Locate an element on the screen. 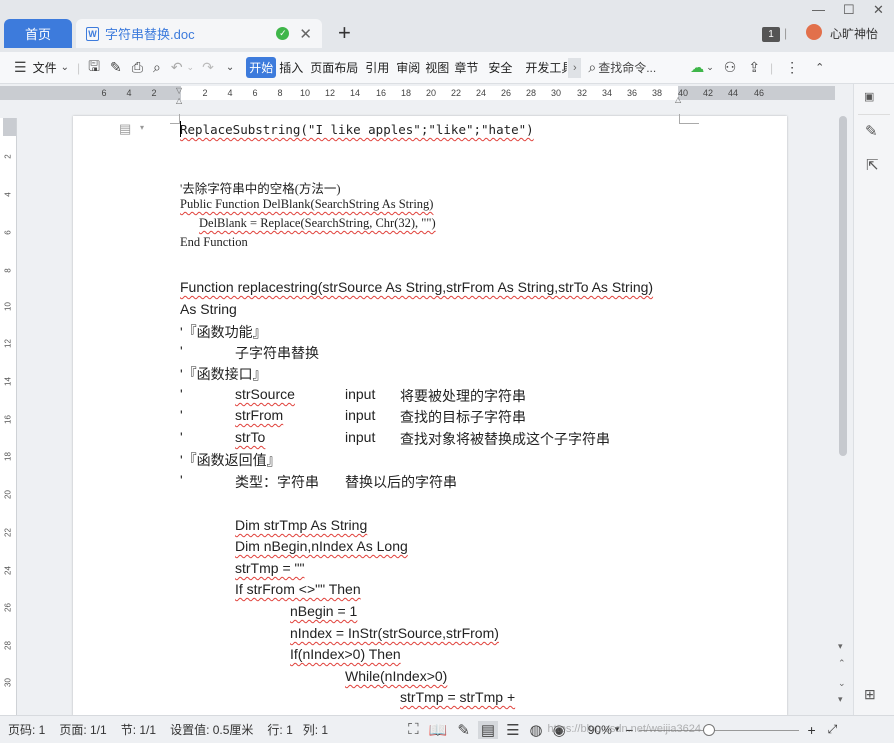  minimize-icon: — is located at coordinates (818, 9).